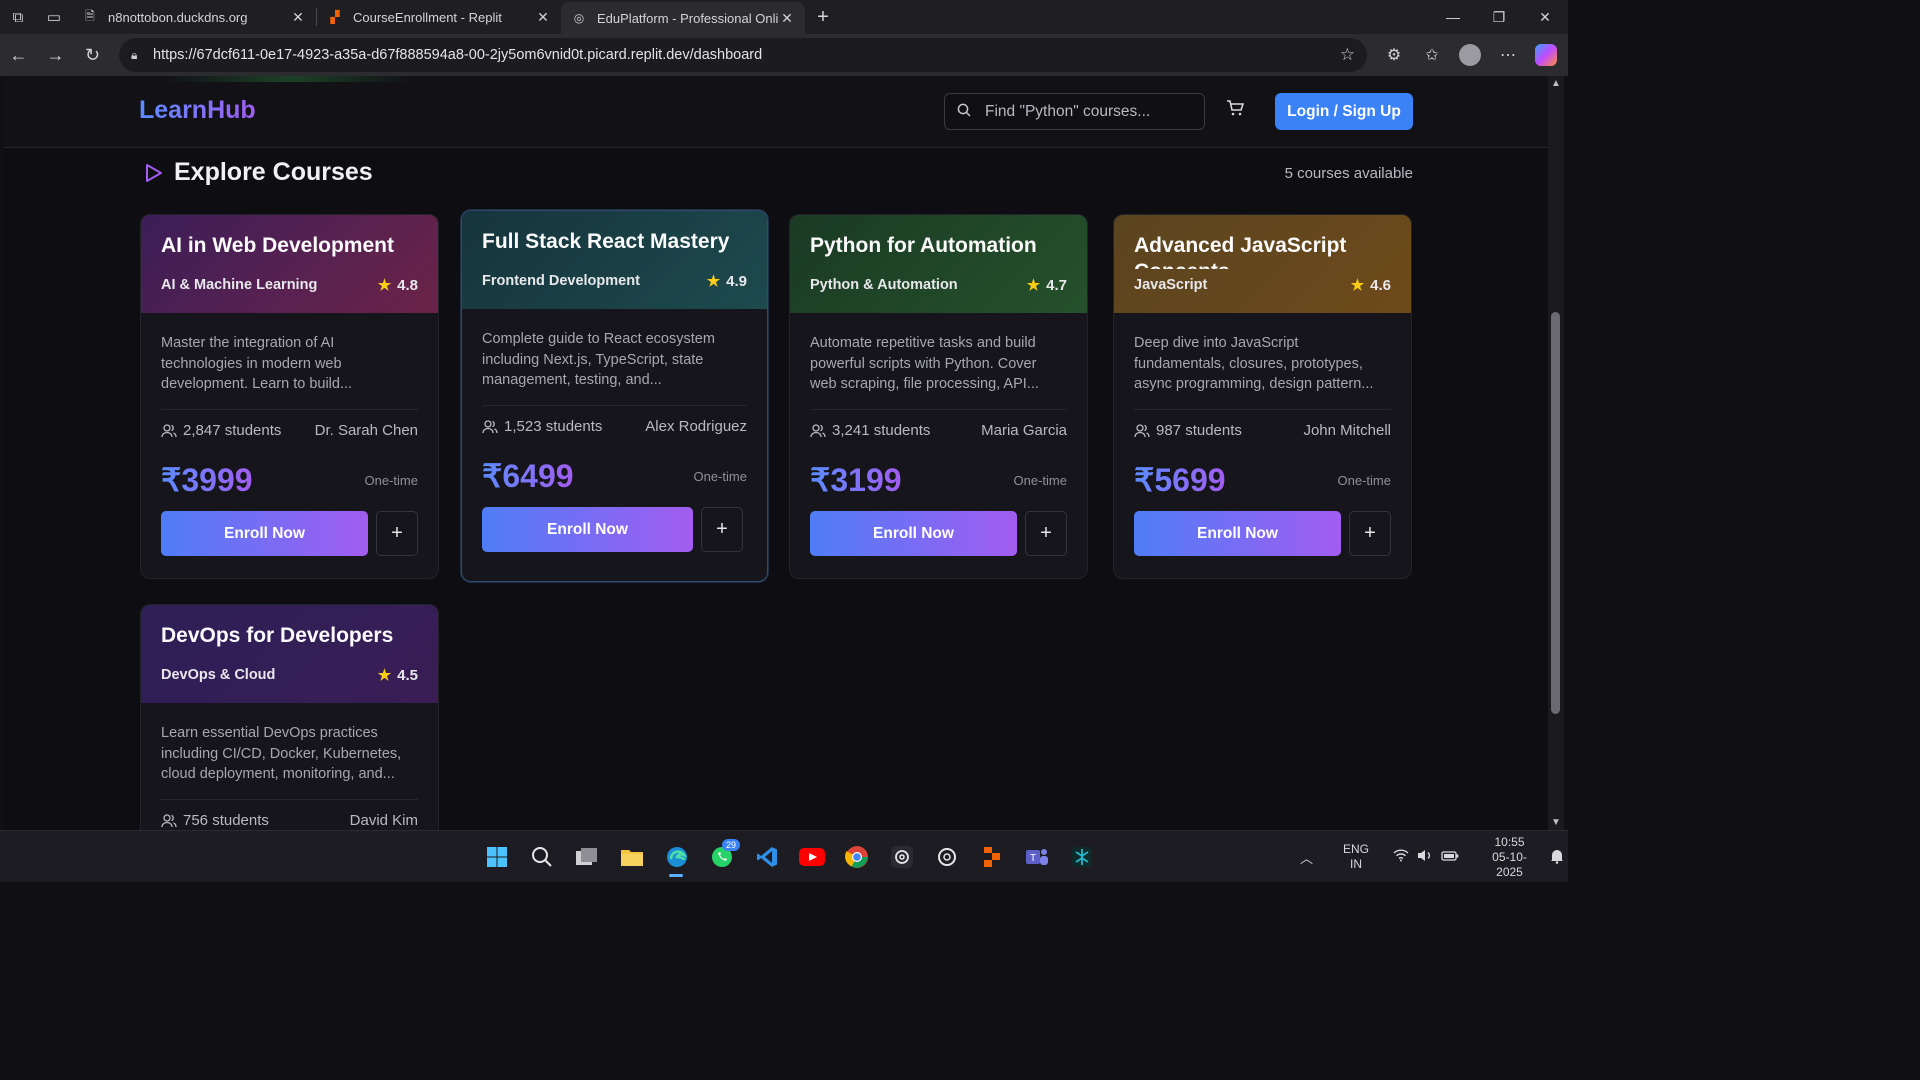 The width and height of the screenshot is (1920, 1080). I want to click on task-view-icon, so click(586, 857).